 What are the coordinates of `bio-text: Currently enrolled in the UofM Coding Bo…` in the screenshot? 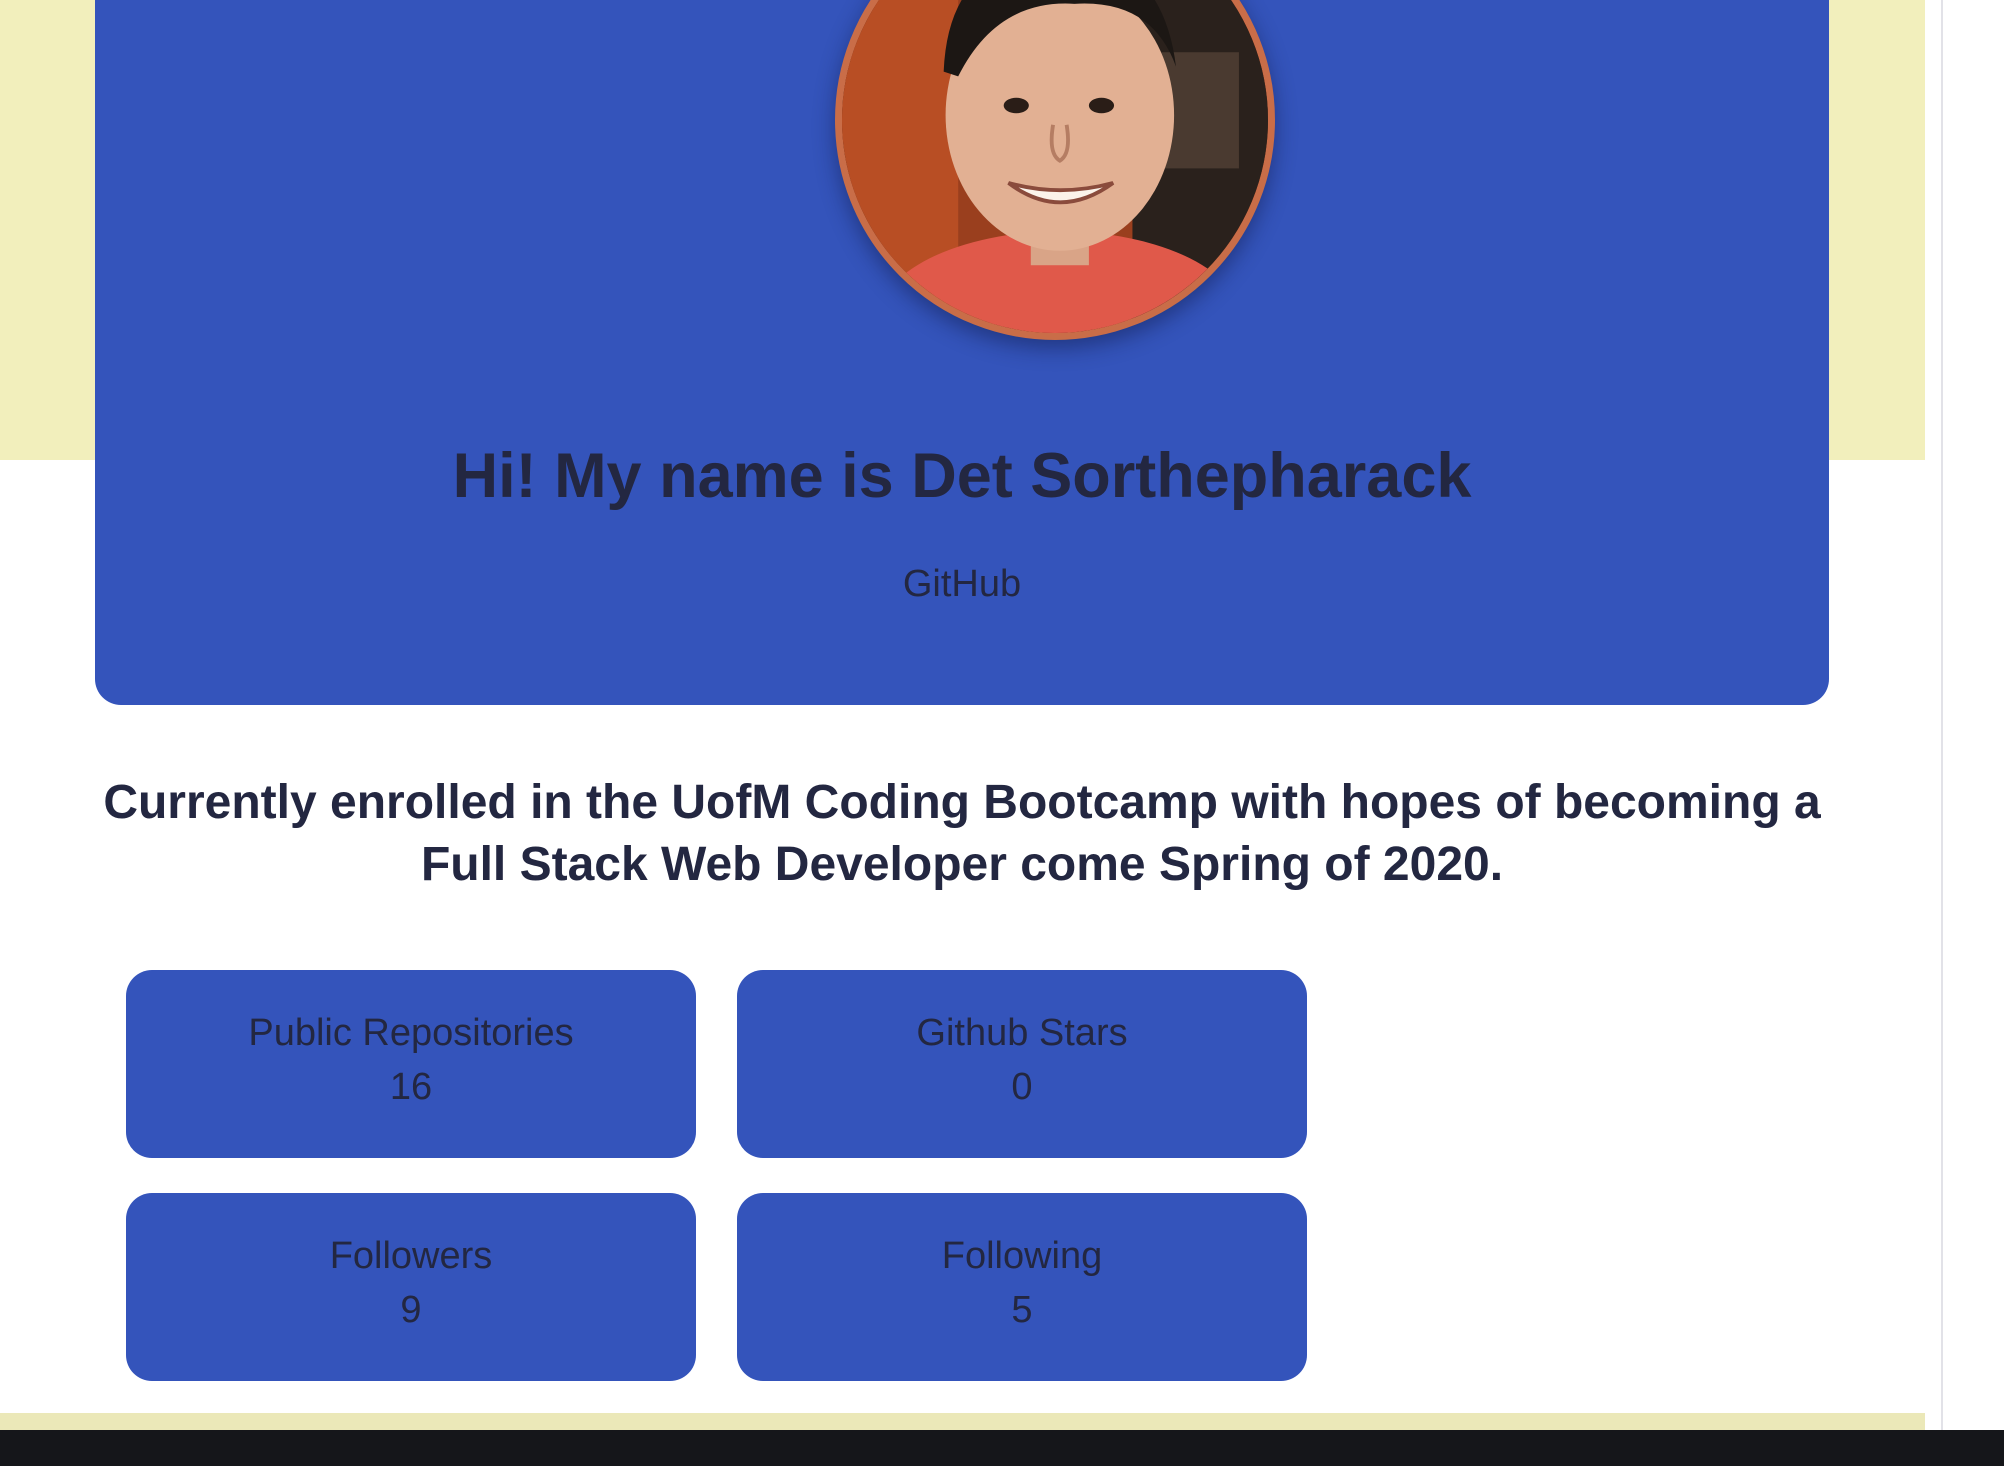 It's located at (962, 833).